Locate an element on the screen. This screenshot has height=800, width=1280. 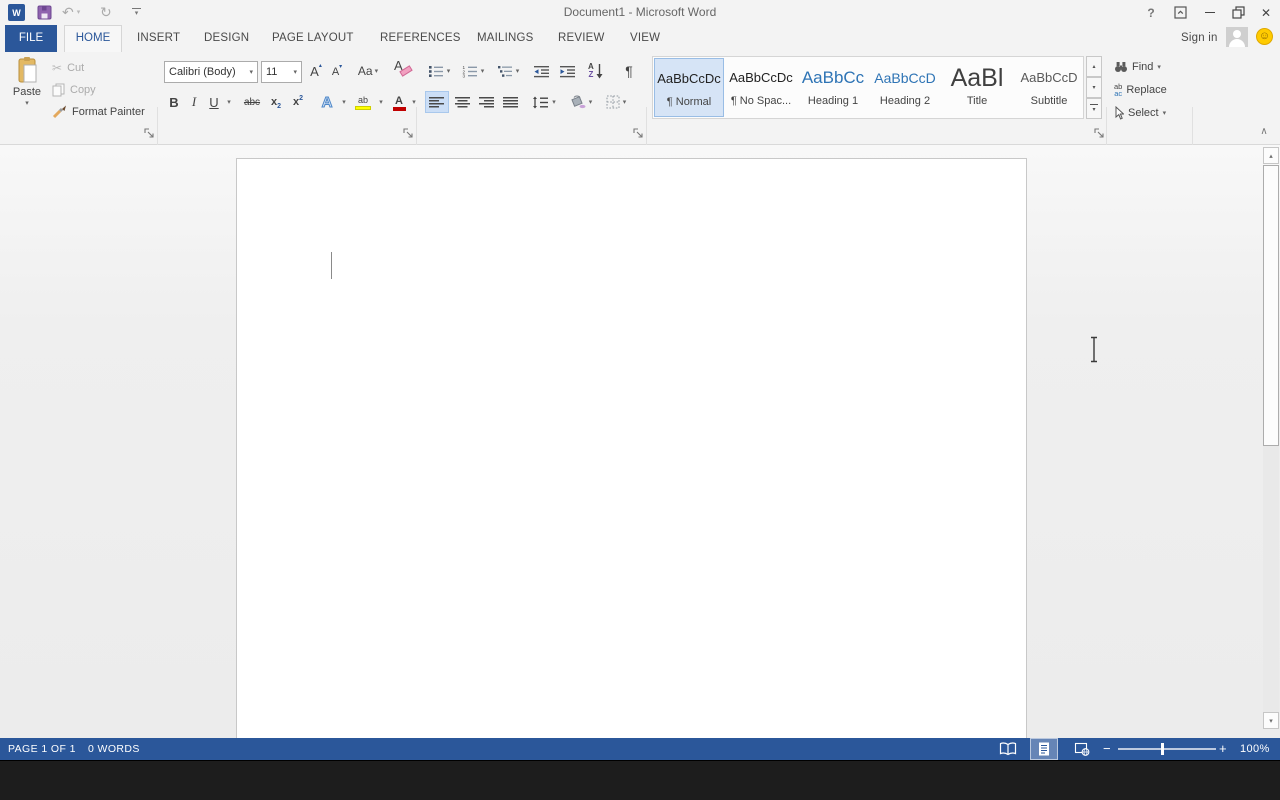
close-button: ✕ is located at coordinates (1266, 12).